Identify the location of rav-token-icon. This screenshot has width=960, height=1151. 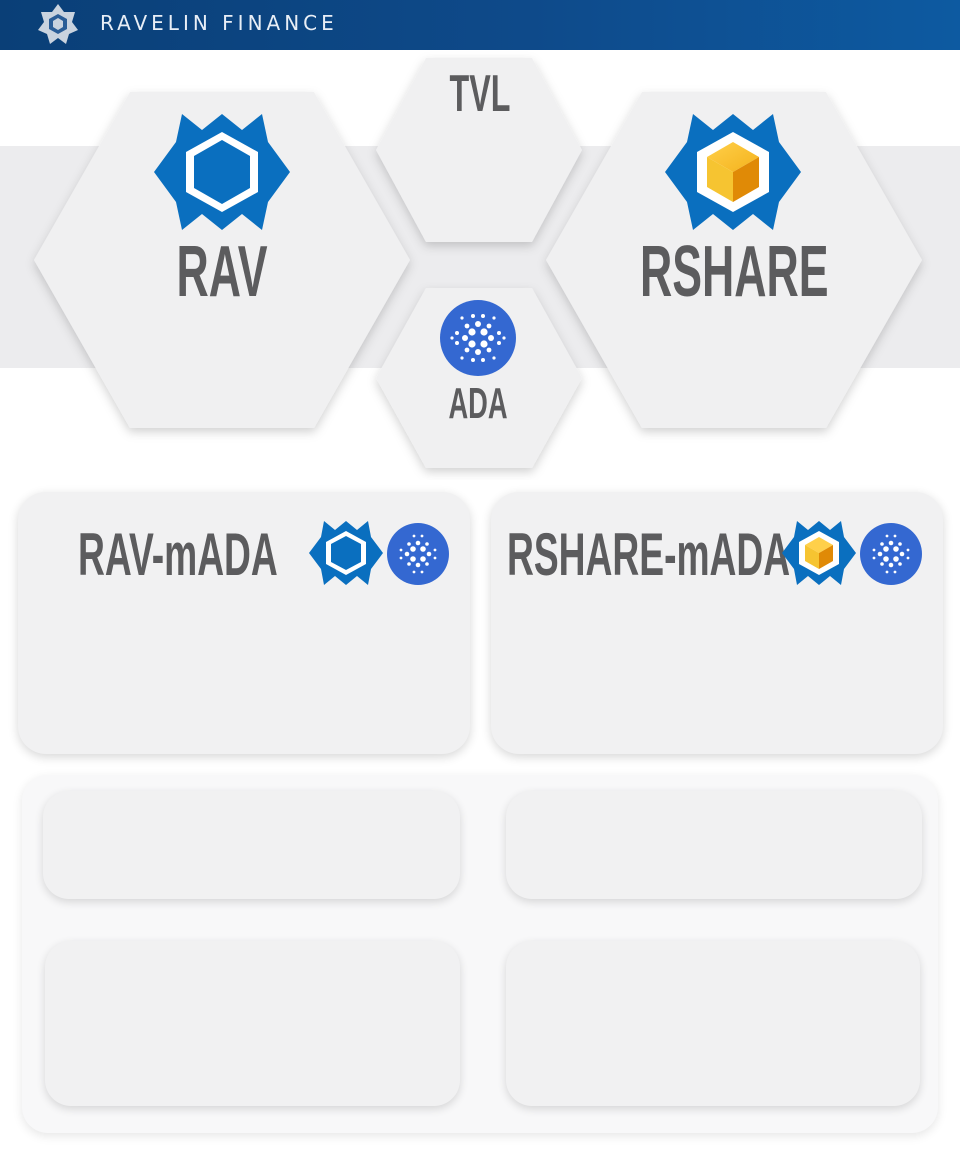
(346, 553).